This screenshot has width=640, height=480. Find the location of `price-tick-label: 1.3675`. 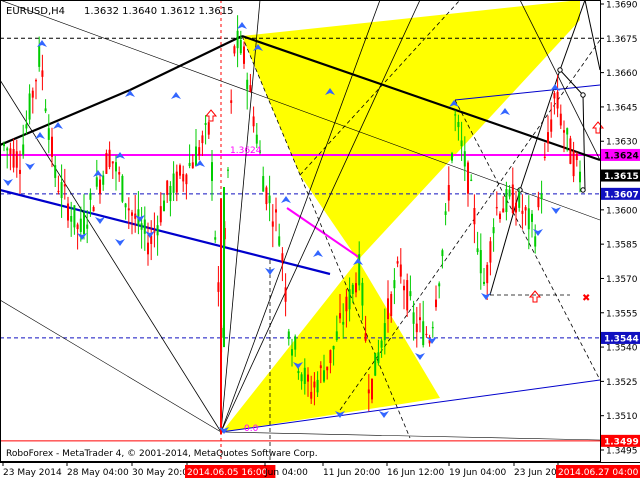

price-tick-label: 1.3675 is located at coordinates (622, 40).